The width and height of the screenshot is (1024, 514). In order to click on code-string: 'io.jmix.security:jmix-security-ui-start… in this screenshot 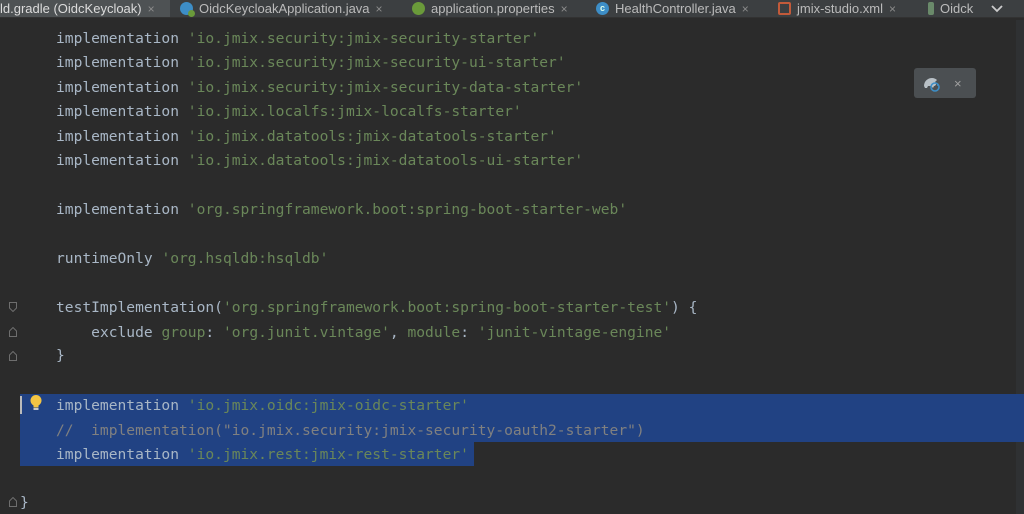, I will do `click(376, 62)`.